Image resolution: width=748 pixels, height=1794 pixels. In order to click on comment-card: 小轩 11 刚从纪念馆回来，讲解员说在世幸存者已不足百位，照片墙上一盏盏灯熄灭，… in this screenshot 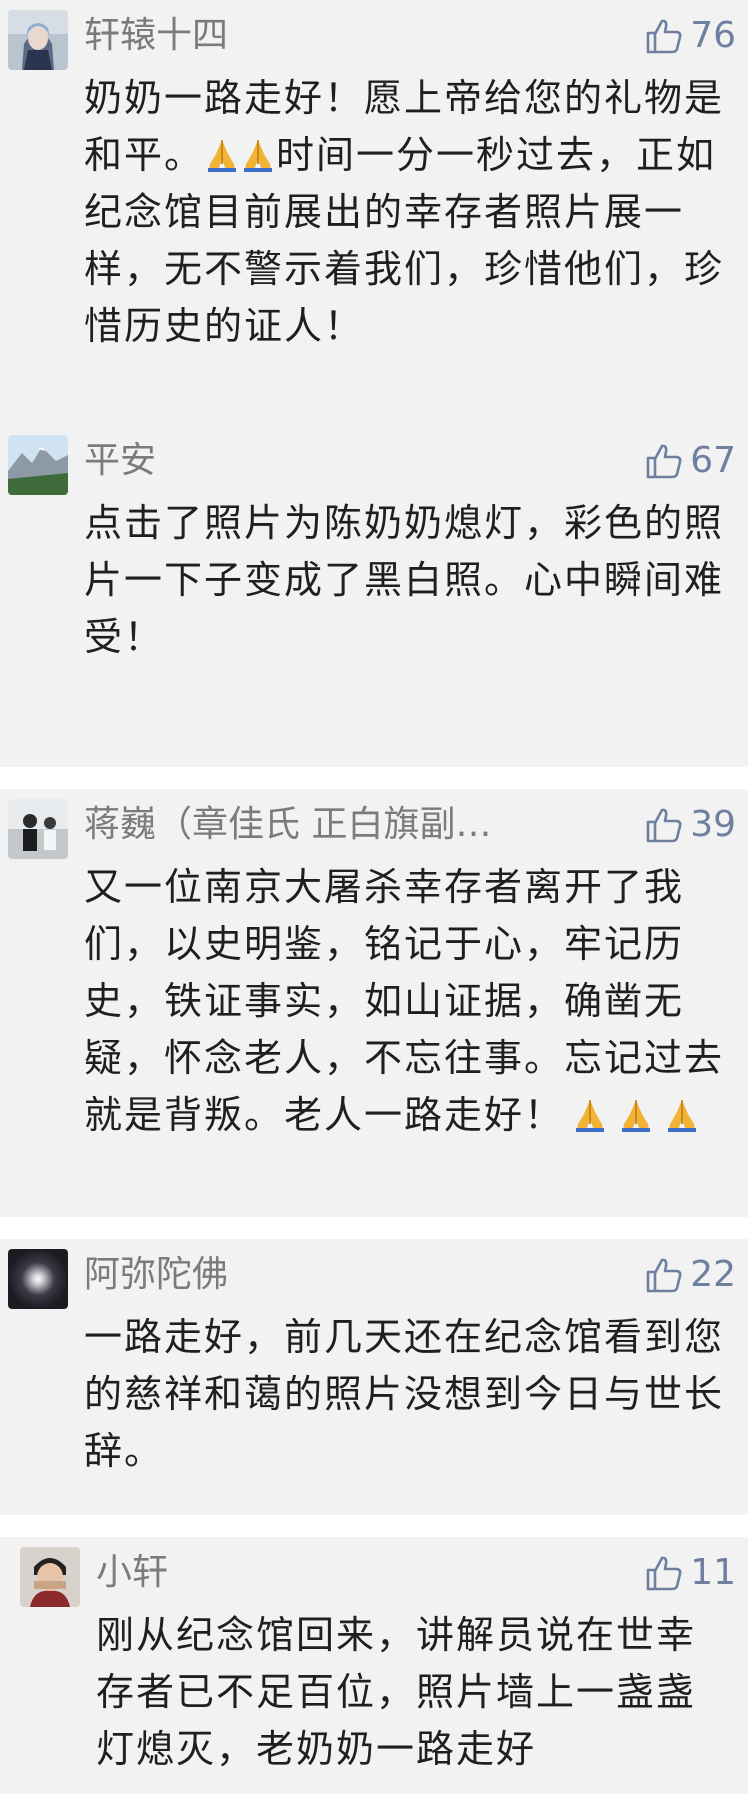, I will do `click(374, 1665)`.